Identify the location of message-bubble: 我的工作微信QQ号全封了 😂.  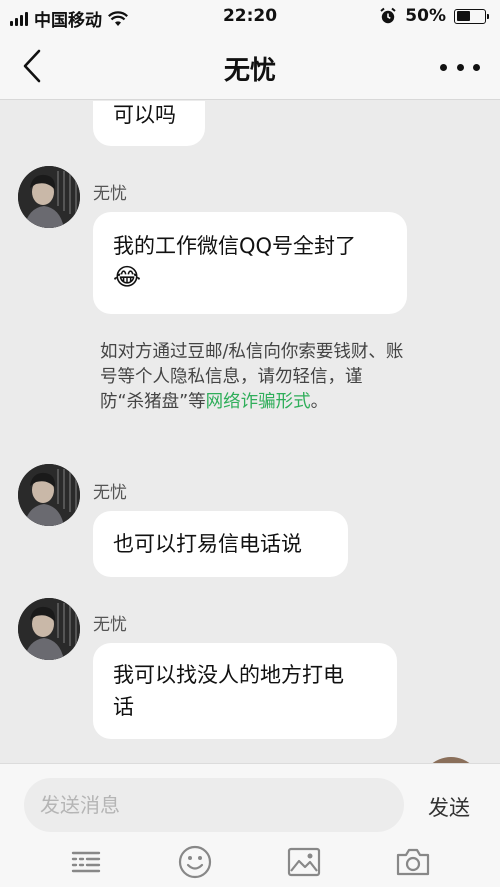
(250, 263).